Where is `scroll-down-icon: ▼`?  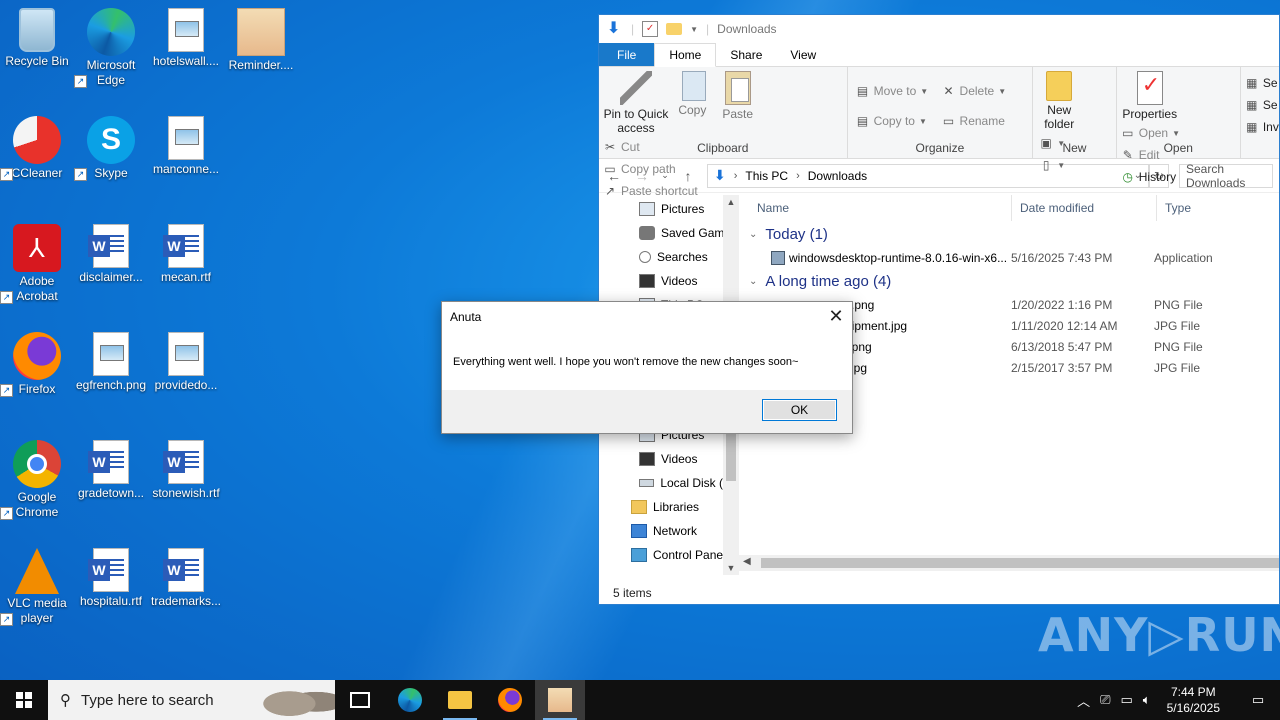 scroll-down-icon: ▼ is located at coordinates (731, 568).